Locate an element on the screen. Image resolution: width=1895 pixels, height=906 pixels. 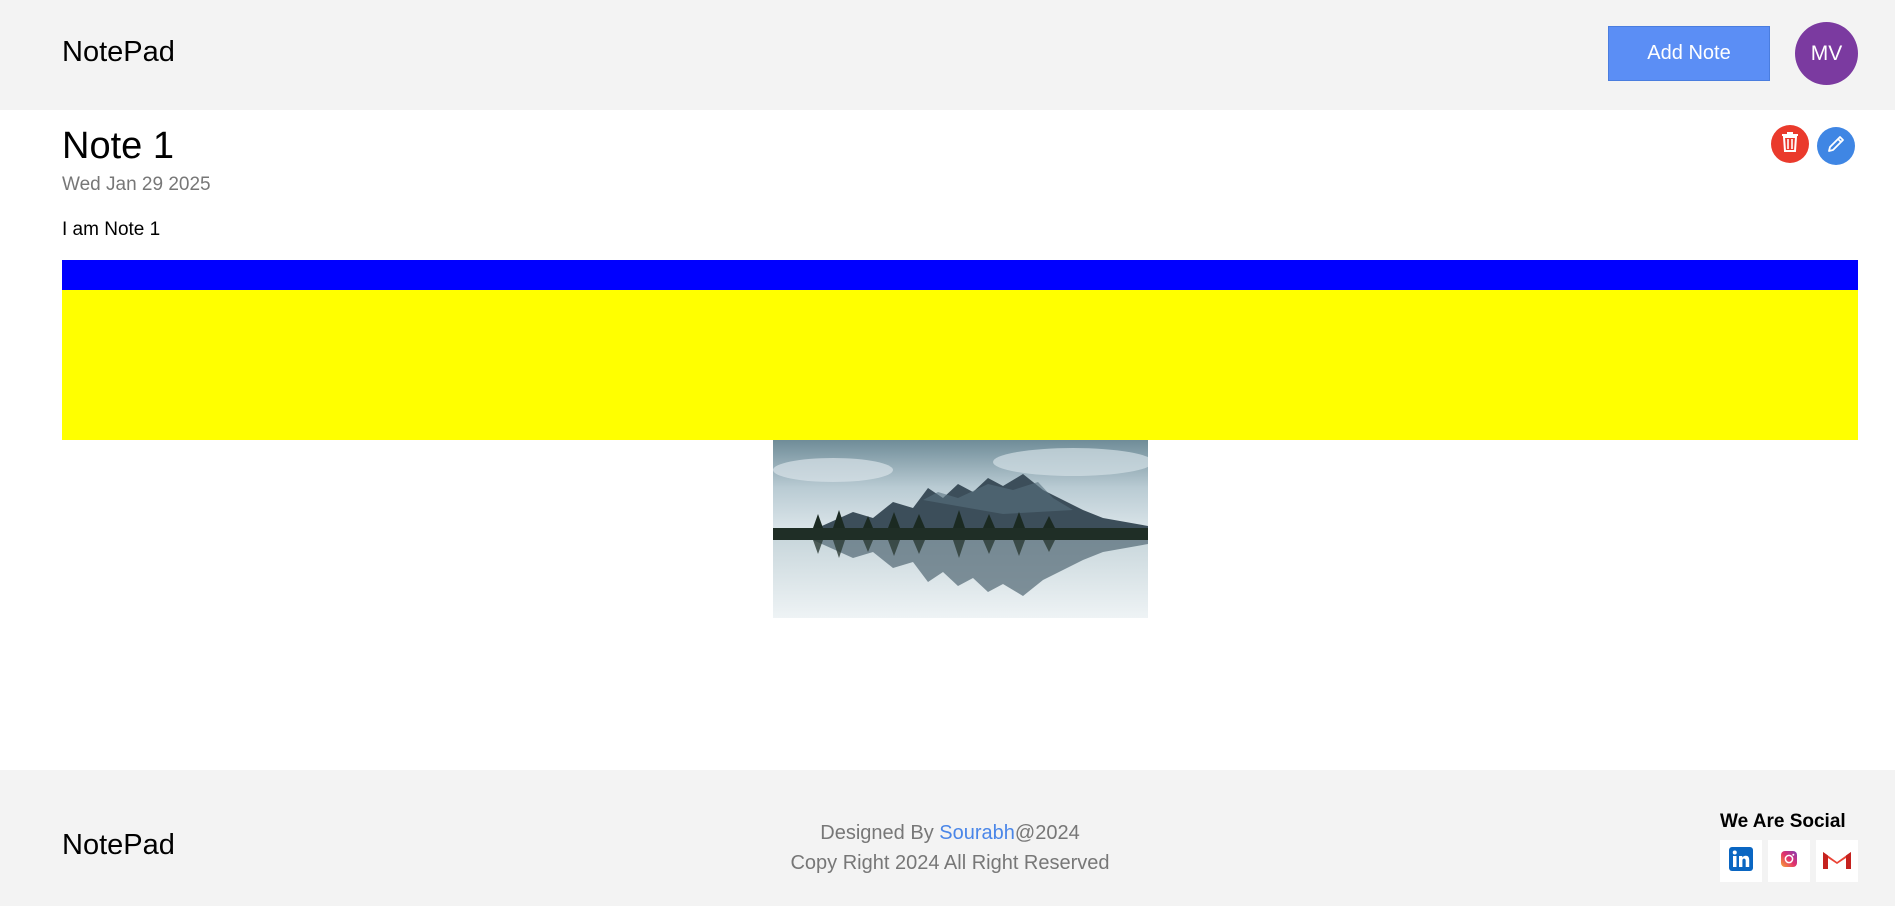
designed-by-prefix: Designed By is located at coordinates (880, 833).